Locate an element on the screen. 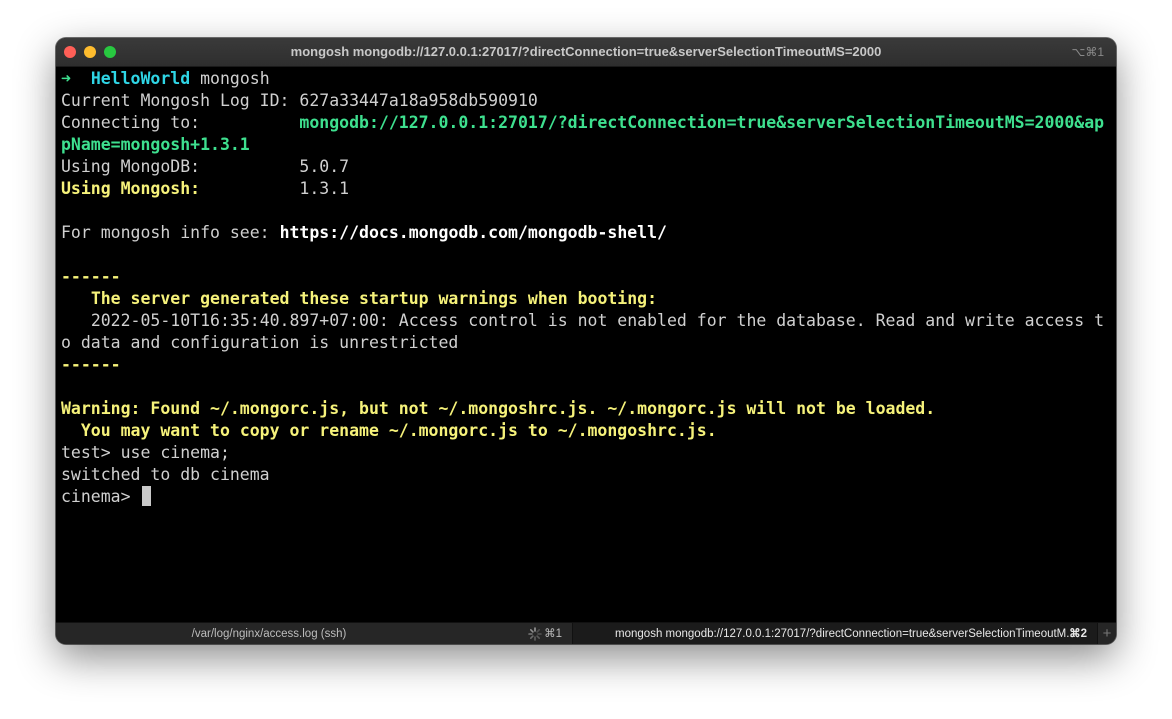 Image resolution: width=1172 pixels, height=719 pixels. current-prompt: cinema> is located at coordinates (96, 496).